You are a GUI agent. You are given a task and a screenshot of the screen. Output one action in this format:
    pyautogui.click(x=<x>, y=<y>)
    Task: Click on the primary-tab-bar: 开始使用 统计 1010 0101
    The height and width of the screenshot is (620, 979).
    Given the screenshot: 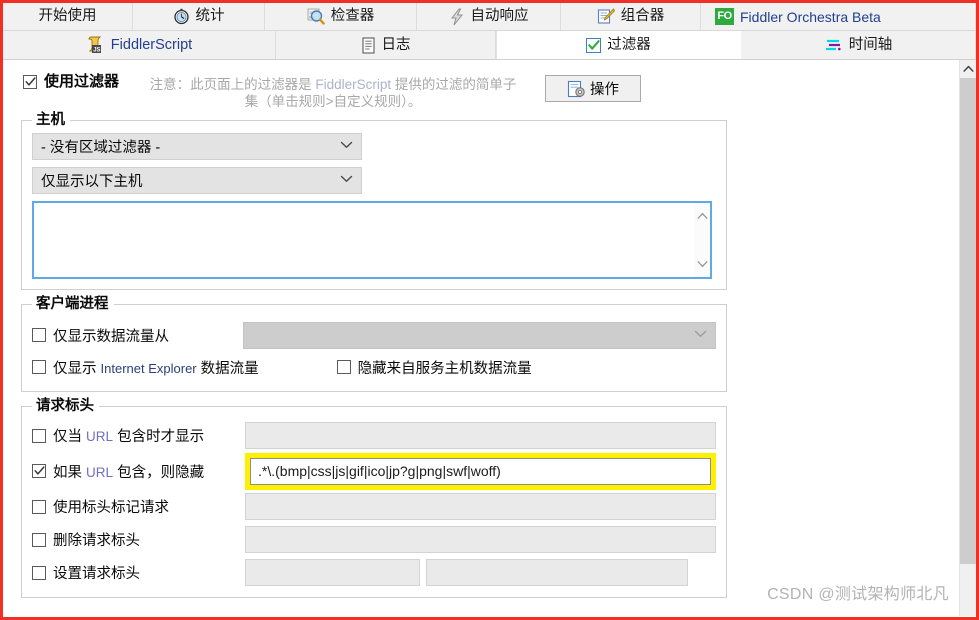 What is the action you would take?
    pyautogui.click(x=489, y=17)
    